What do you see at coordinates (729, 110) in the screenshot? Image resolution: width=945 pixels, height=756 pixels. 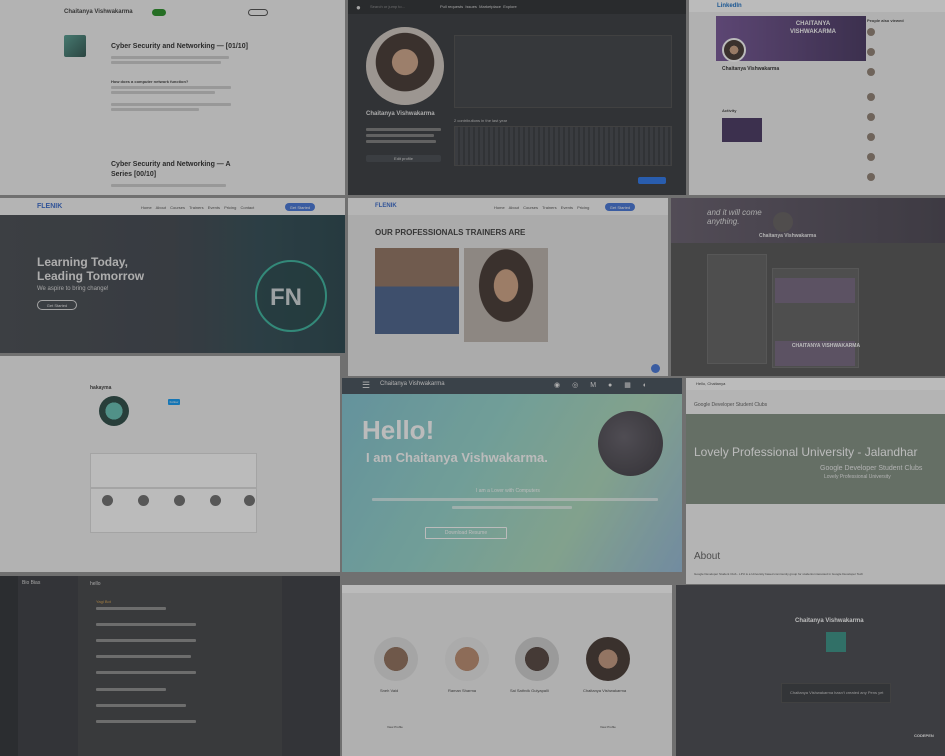 I see `linkedin-activity: Activity` at bounding box center [729, 110].